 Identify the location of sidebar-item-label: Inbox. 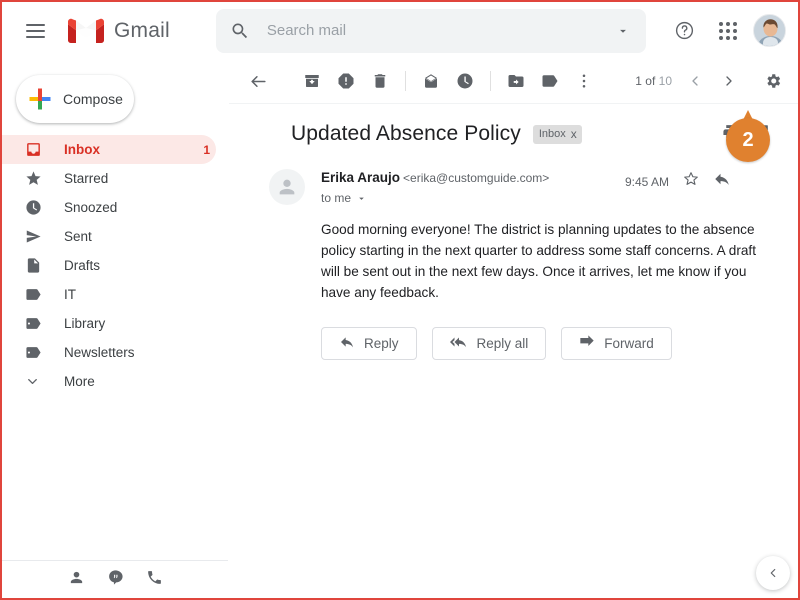
(82, 149).